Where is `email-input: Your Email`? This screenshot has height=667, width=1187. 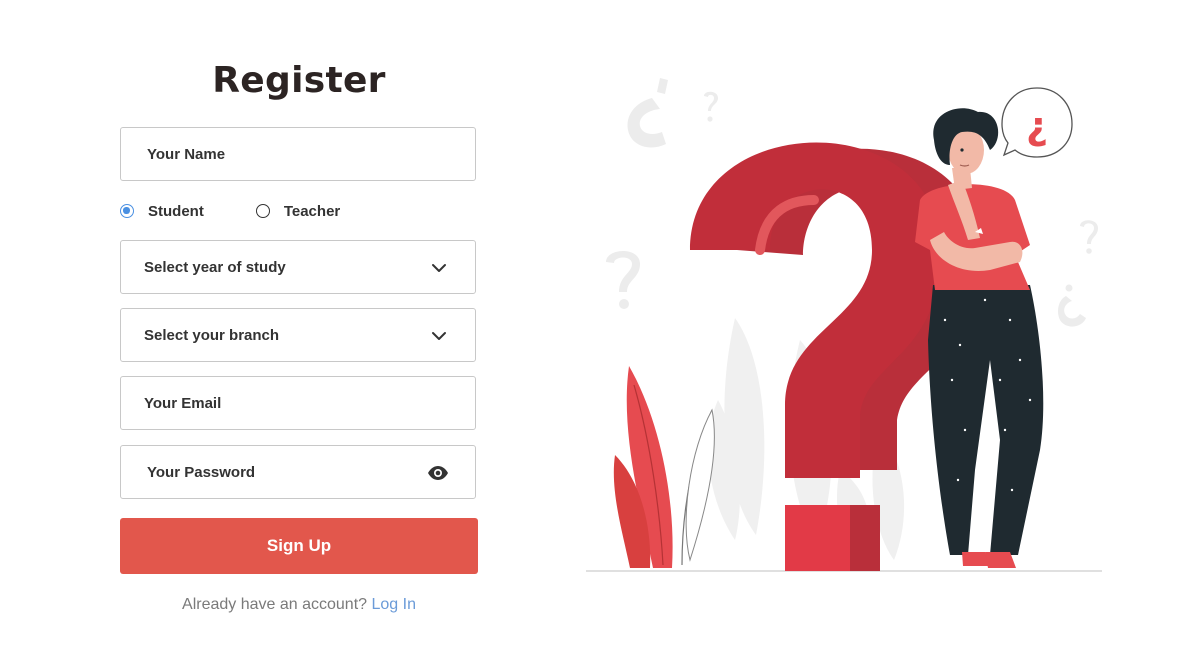
email-input: Your Email is located at coordinates (298, 403).